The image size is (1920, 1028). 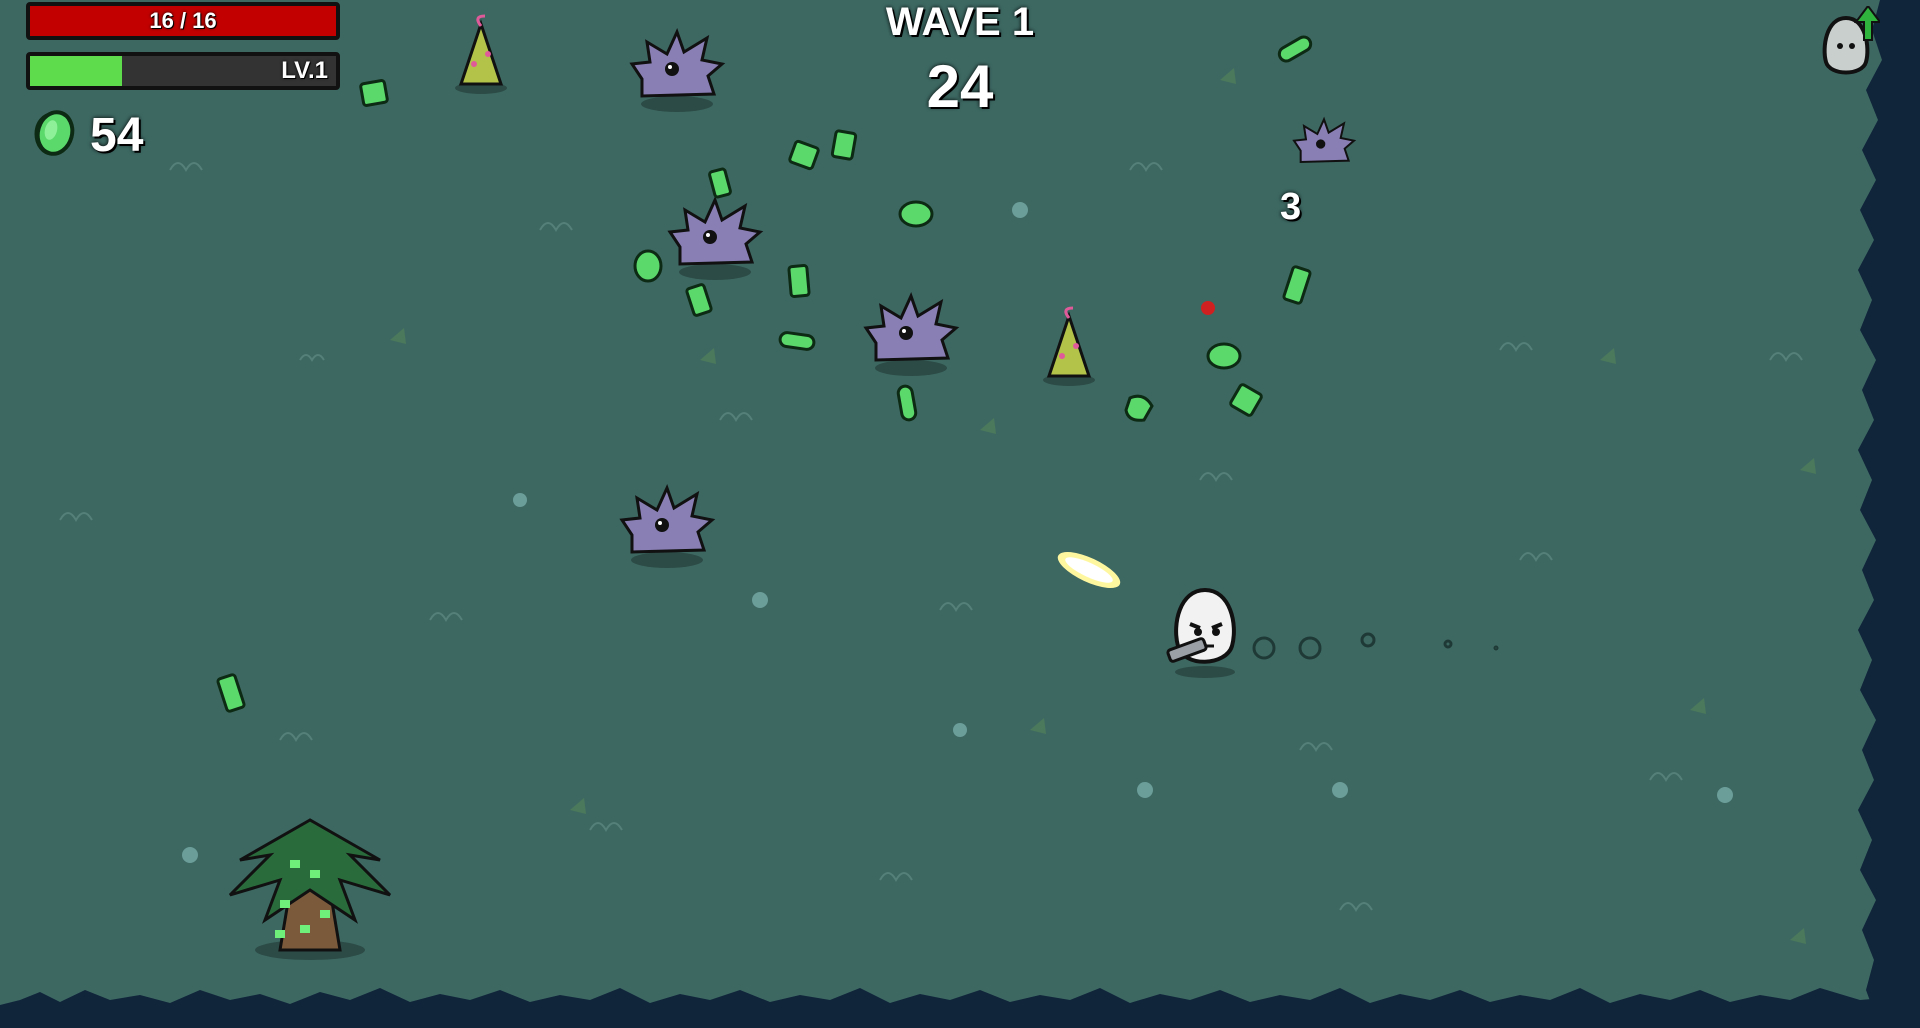 What do you see at coordinates (1208, 308) in the screenshot?
I see `blood-splat` at bounding box center [1208, 308].